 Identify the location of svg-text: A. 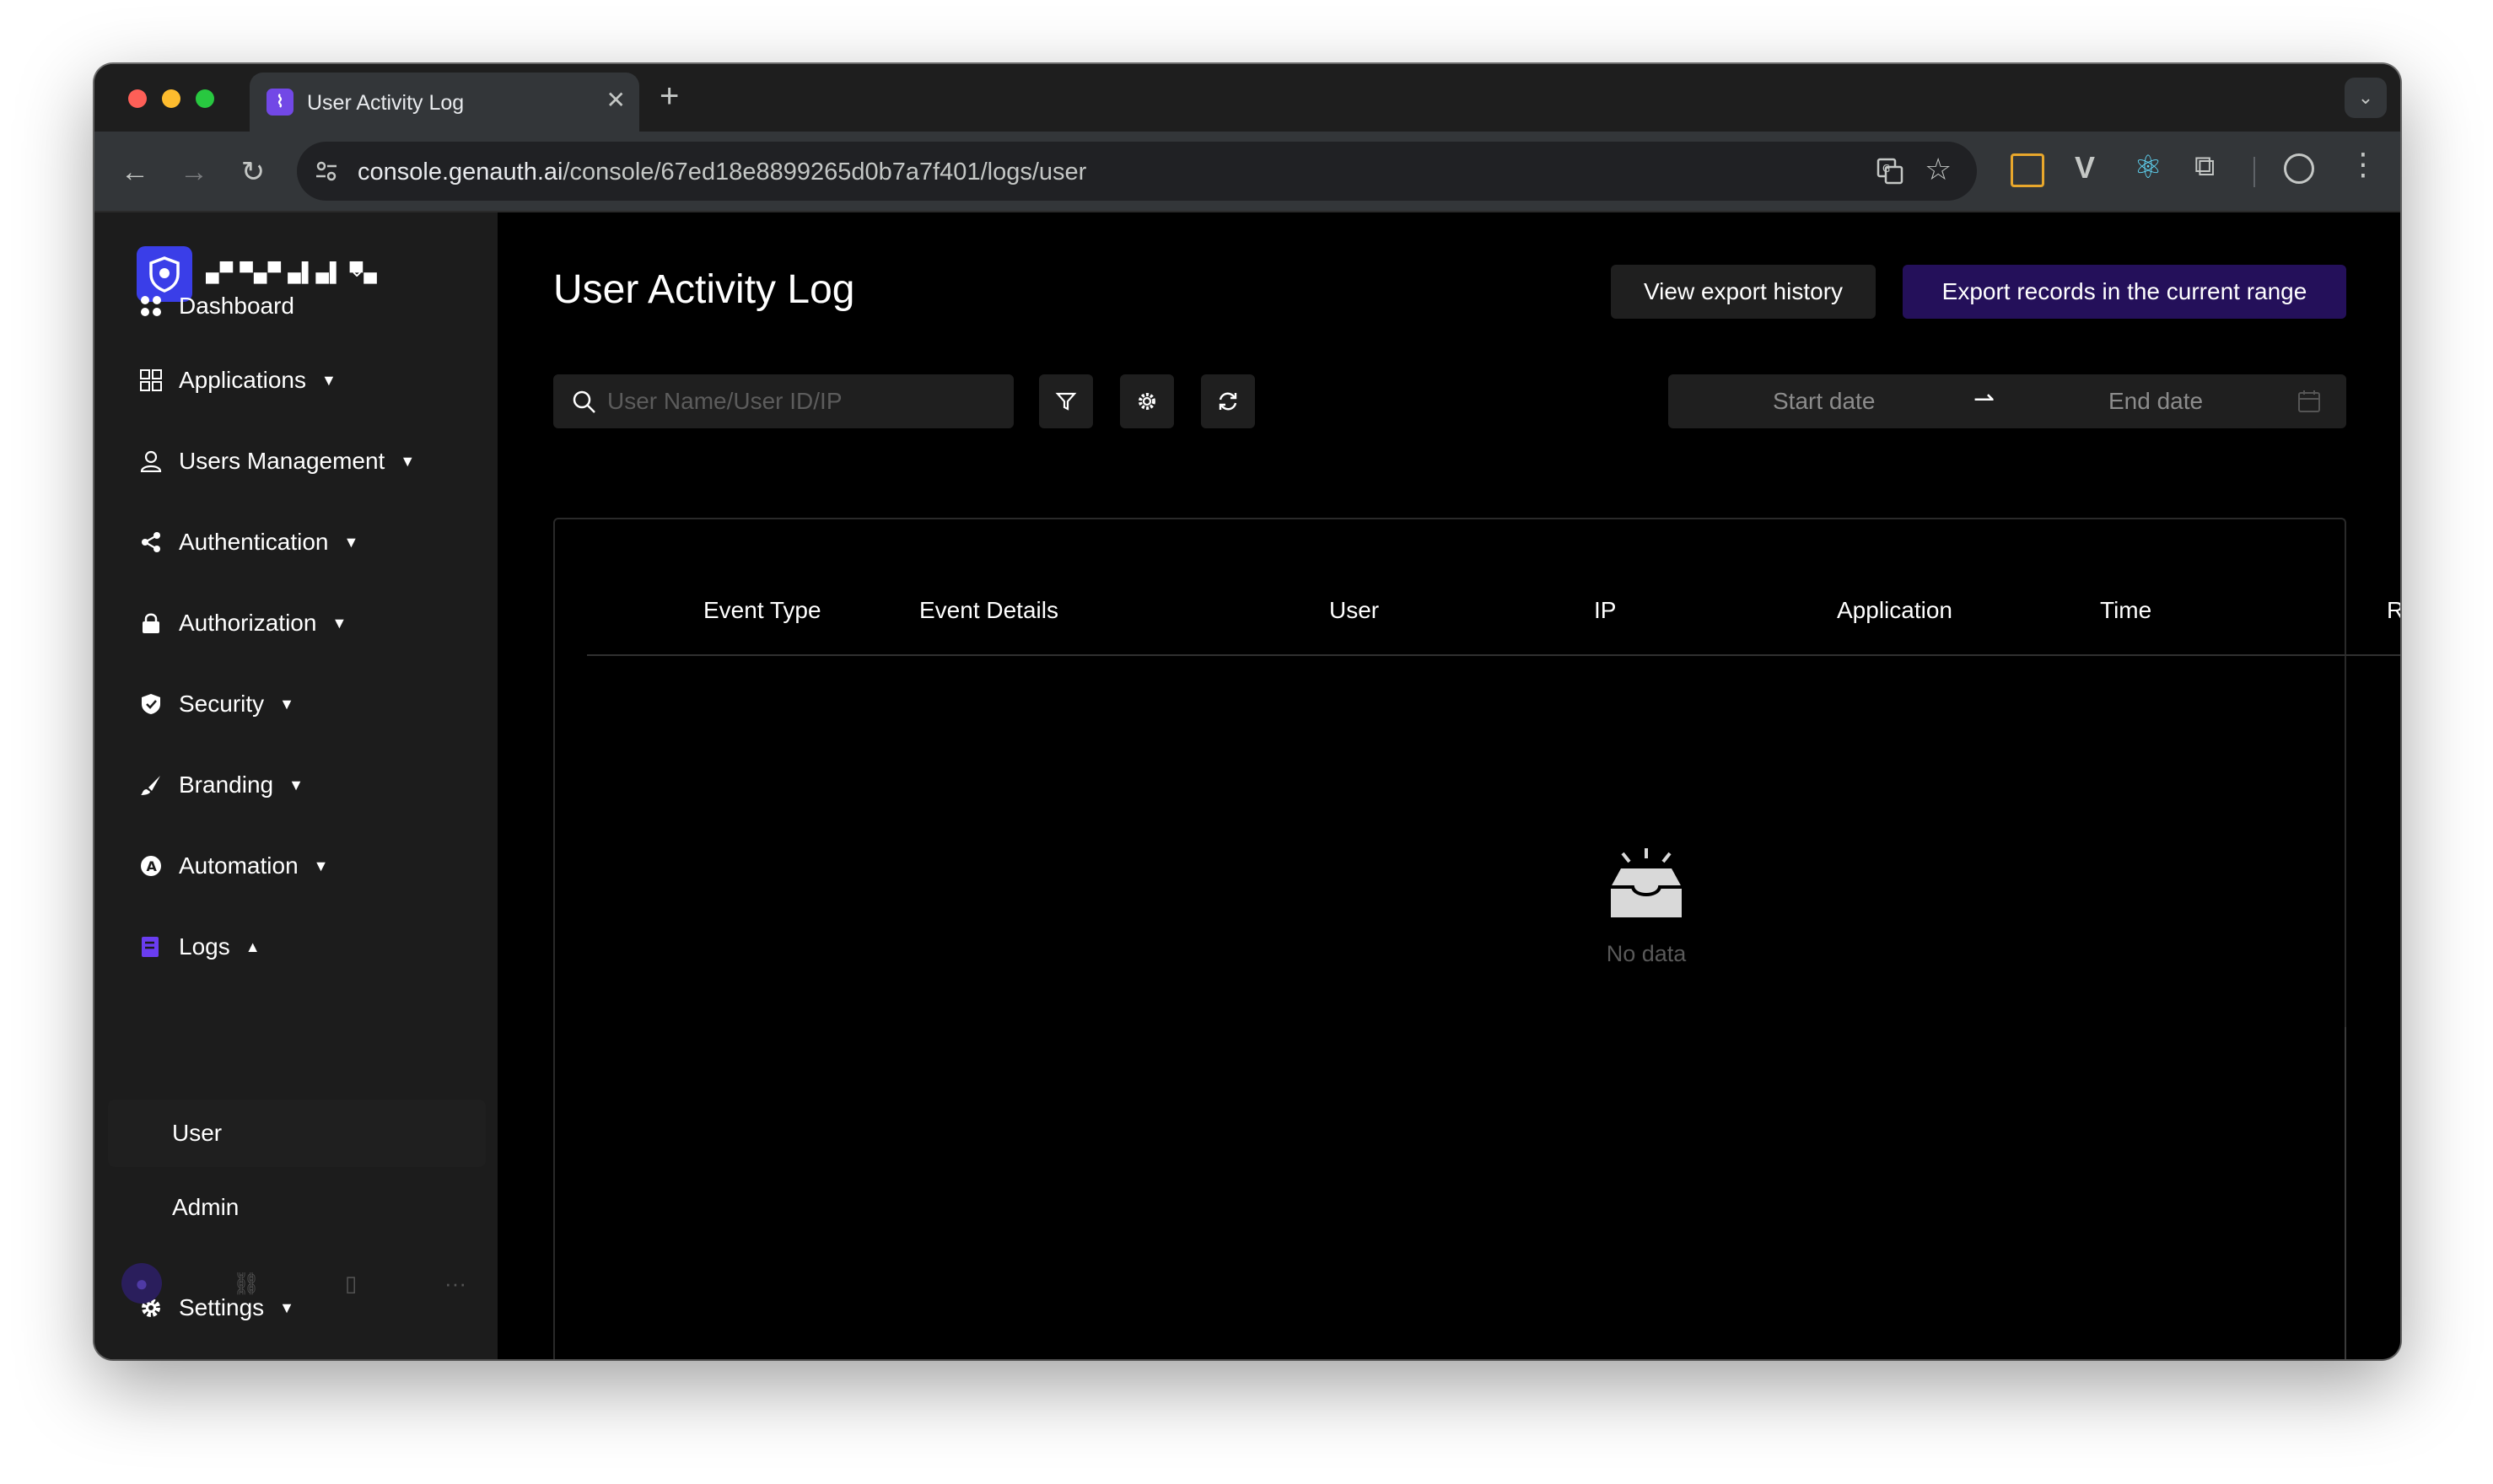
(152, 866).